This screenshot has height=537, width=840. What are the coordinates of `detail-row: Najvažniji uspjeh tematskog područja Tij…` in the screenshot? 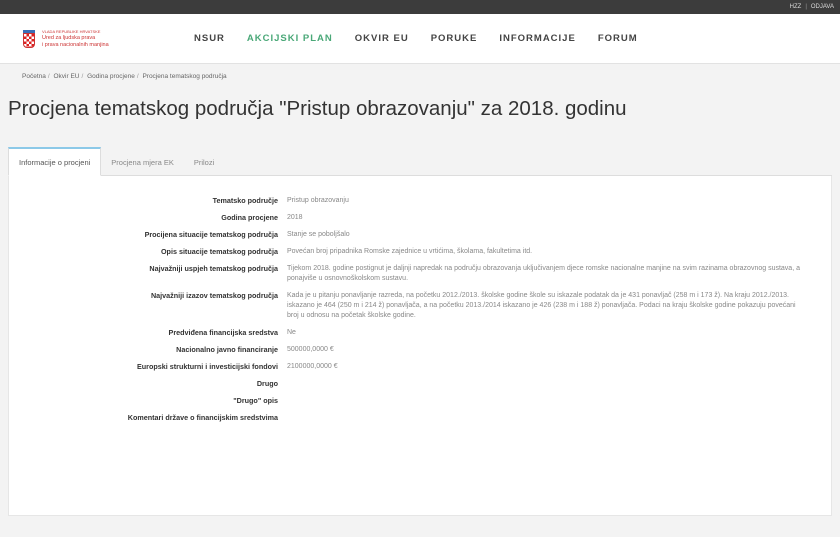 It's located at (420, 274).